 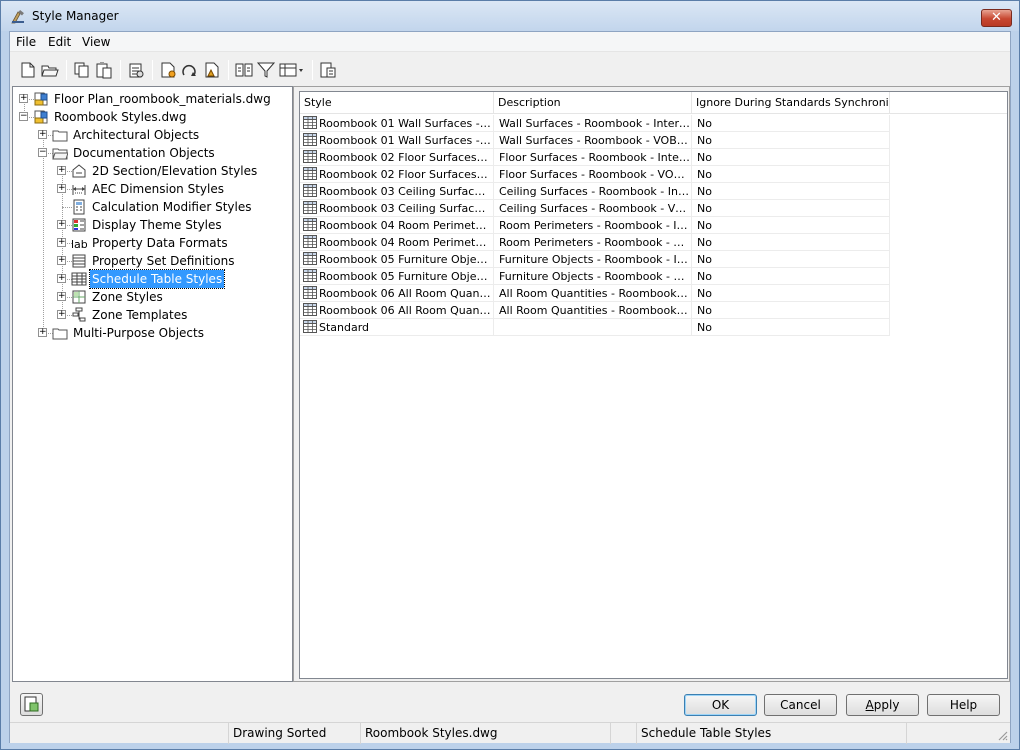 What do you see at coordinates (510, 702) in the screenshot?
I see `dialog-button-bar: OK Cancel Apply Help` at bounding box center [510, 702].